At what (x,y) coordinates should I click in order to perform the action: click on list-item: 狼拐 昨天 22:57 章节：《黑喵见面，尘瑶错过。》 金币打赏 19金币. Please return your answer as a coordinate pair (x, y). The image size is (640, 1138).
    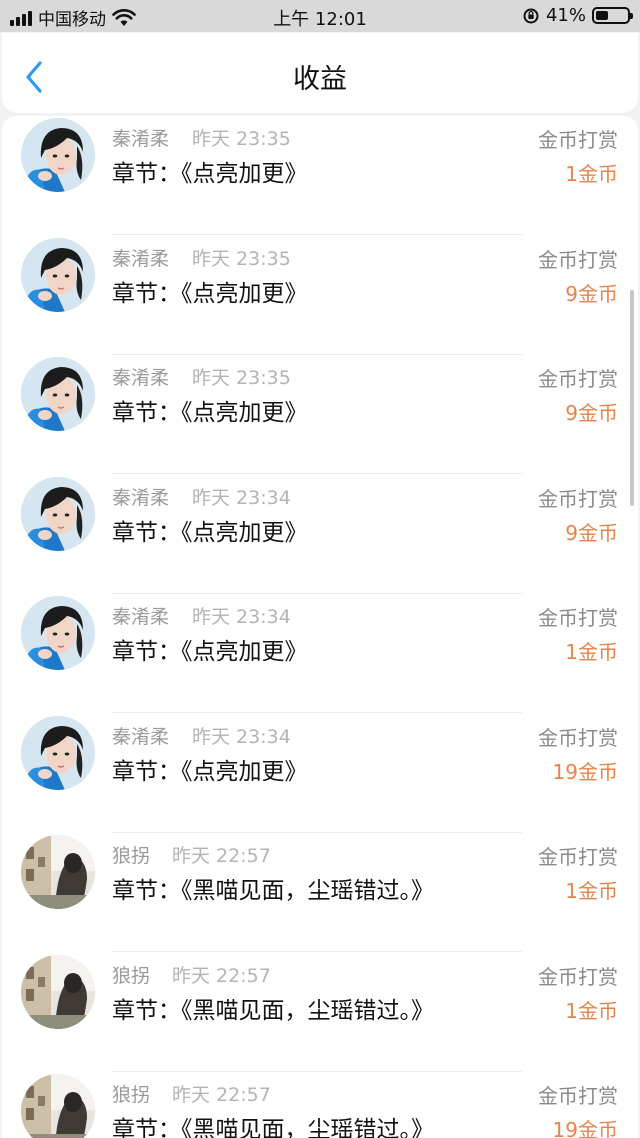
    Looking at the image, I should click on (320, 1105).